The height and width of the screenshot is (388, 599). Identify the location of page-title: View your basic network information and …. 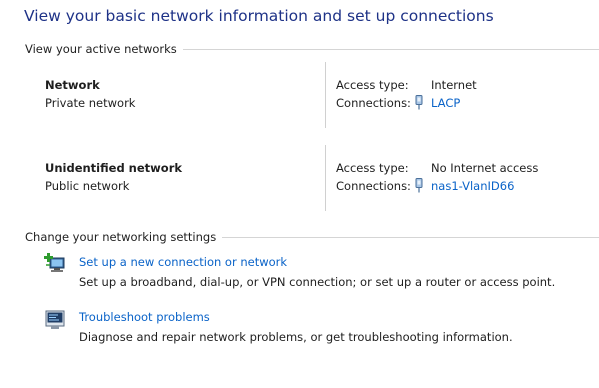
(259, 16).